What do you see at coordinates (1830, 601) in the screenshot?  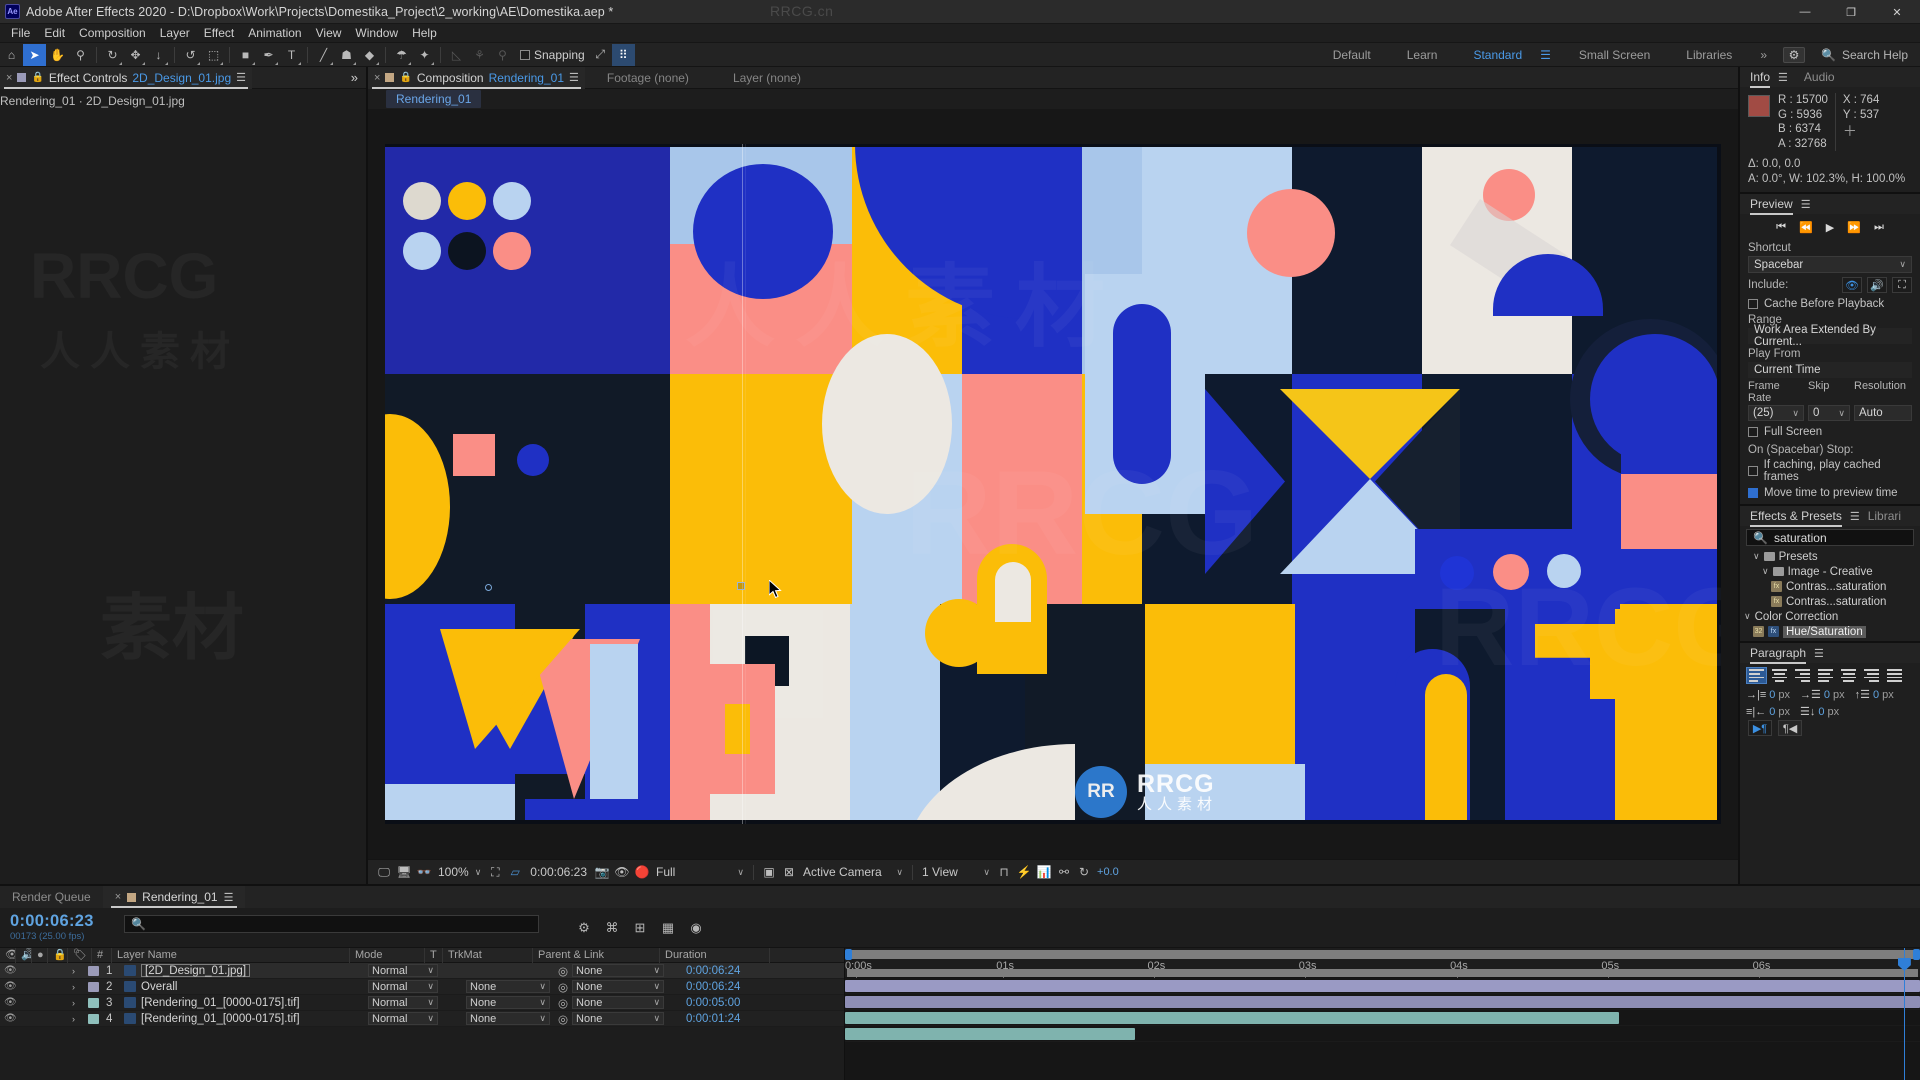 I see `effects-tree-item: fx Contras...saturation` at bounding box center [1830, 601].